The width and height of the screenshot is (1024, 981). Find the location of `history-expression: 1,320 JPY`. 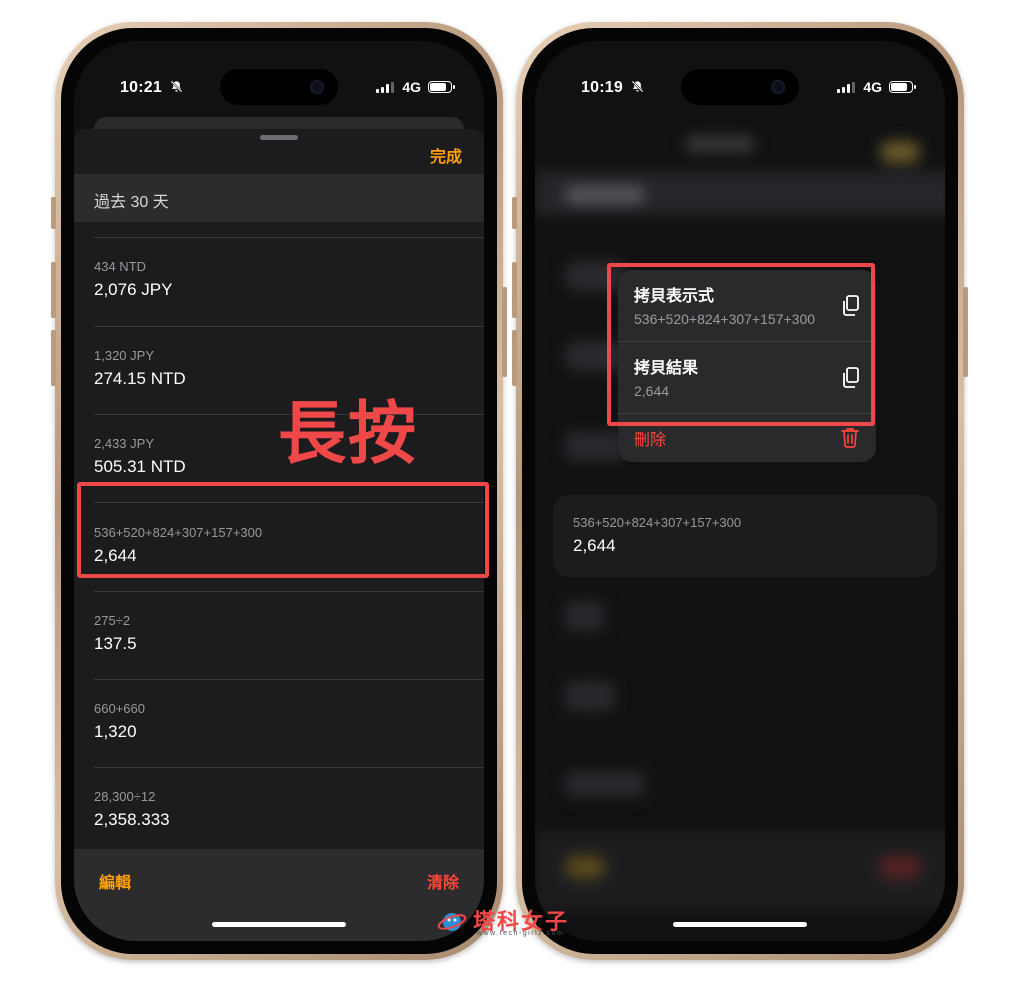

history-expression: 1,320 JPY is located at coordinates (124, 355).